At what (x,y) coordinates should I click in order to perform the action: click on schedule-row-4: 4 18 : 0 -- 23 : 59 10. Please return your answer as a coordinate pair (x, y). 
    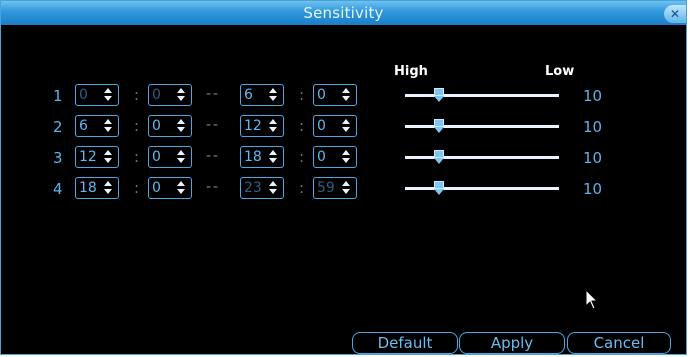
    Looking at the image, I should click on (343, 189).